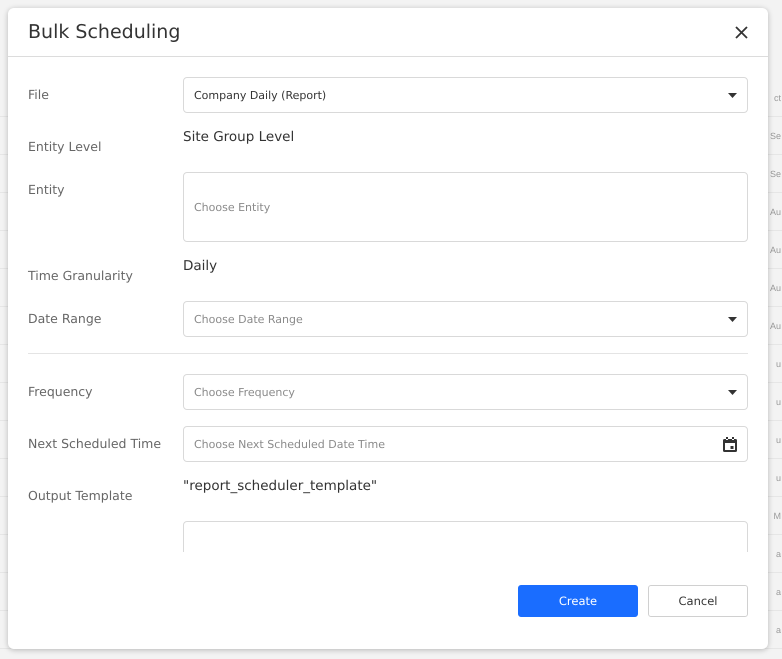 The image size is (782, 659). Describe the element at coordinates (465, 319) in the screenshot. I see `dropdown-field: Choose Date Range` at that location.